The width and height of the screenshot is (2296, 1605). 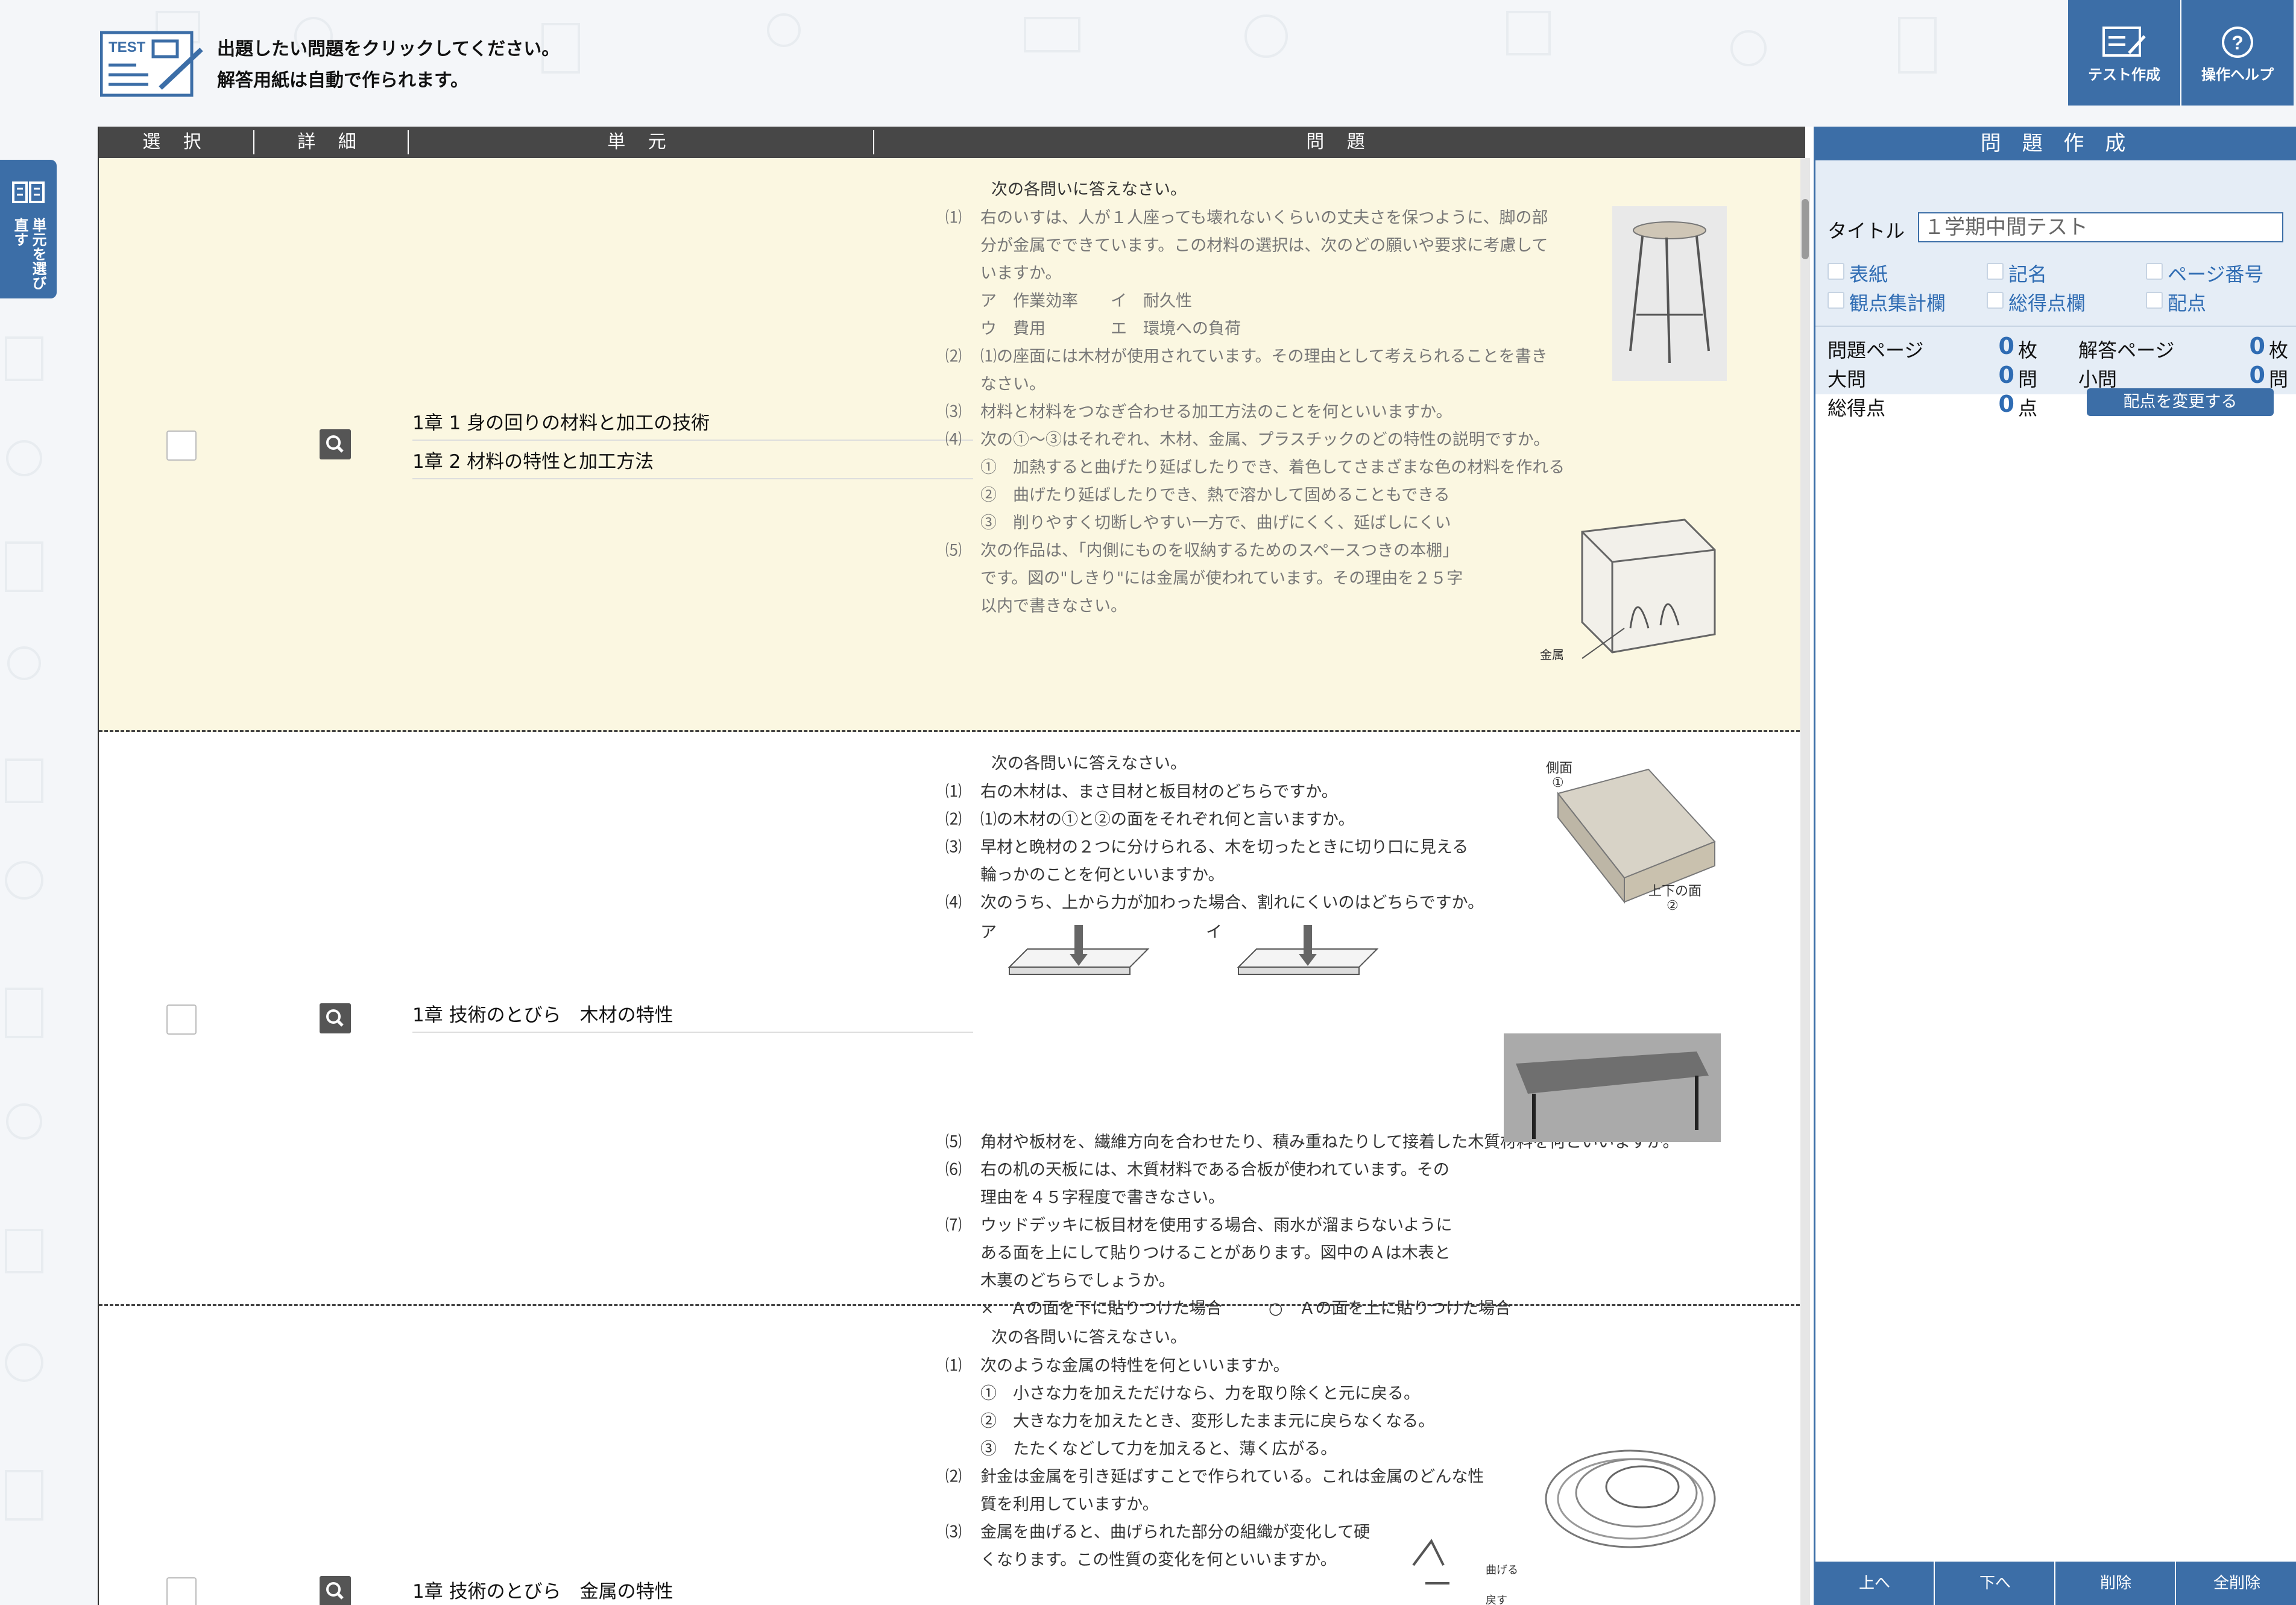 I want to click on cover-label: 表紙, so click(x=1868, y=274).